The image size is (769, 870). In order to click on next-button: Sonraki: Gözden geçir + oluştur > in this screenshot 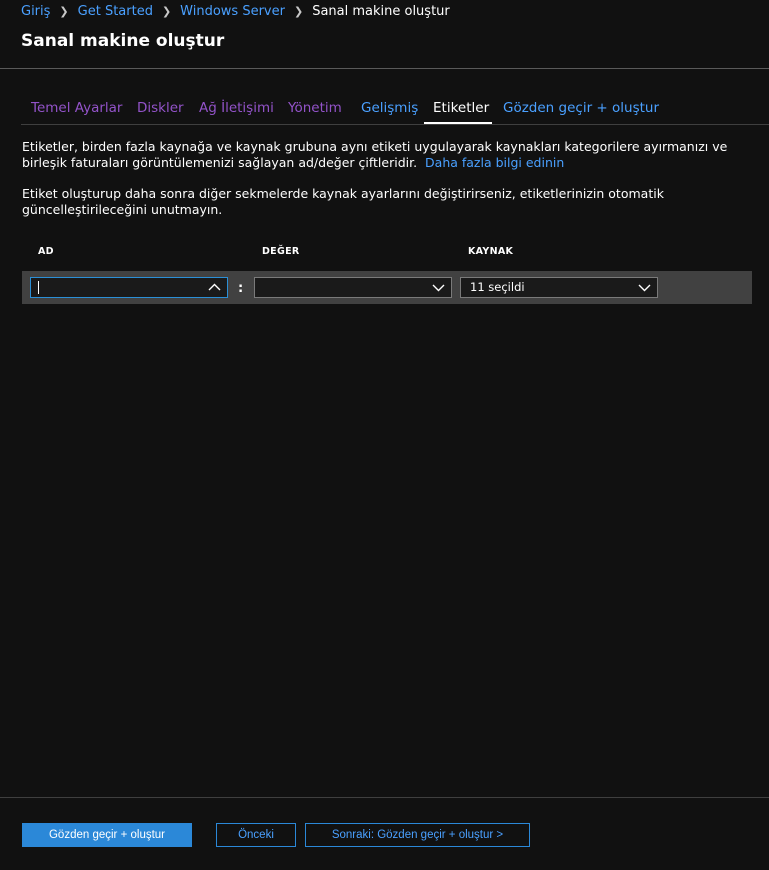, I will do `click(417, 835)`.